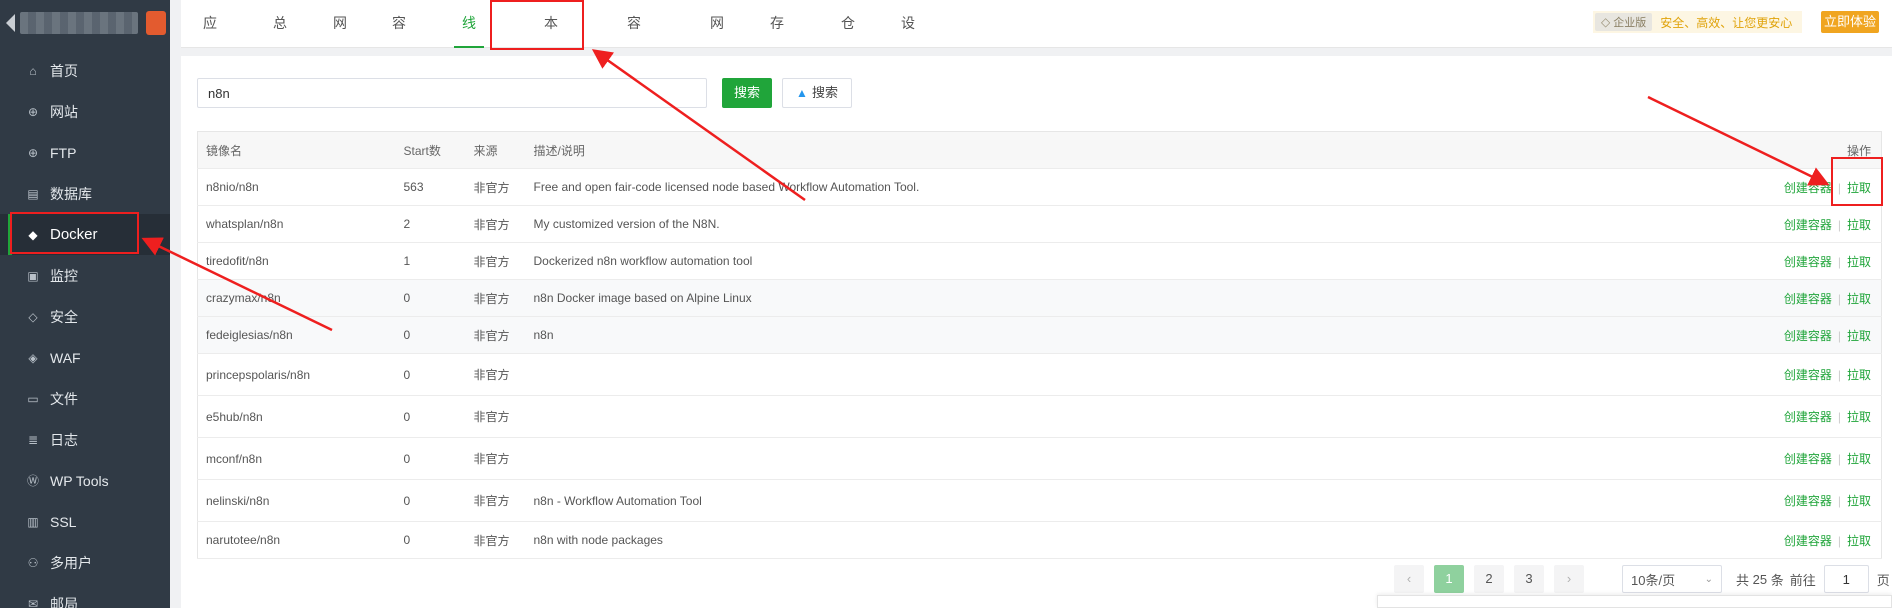 Image resolution: width=1892 pixels, height=608 pixels. I want to click on sidebar-item-label: 多用户, so click(71, 562).